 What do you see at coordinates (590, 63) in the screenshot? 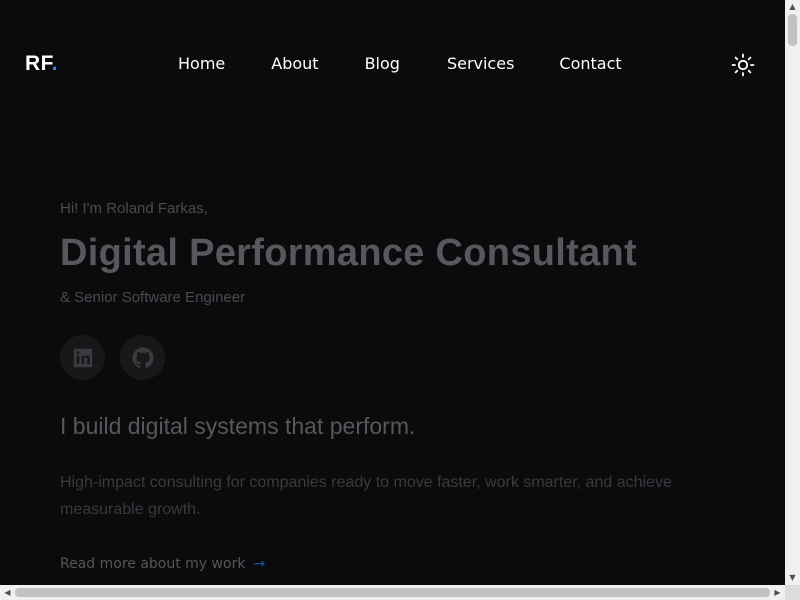
I see `nav-contact-link: Contact` at bounding box center [590, 63].